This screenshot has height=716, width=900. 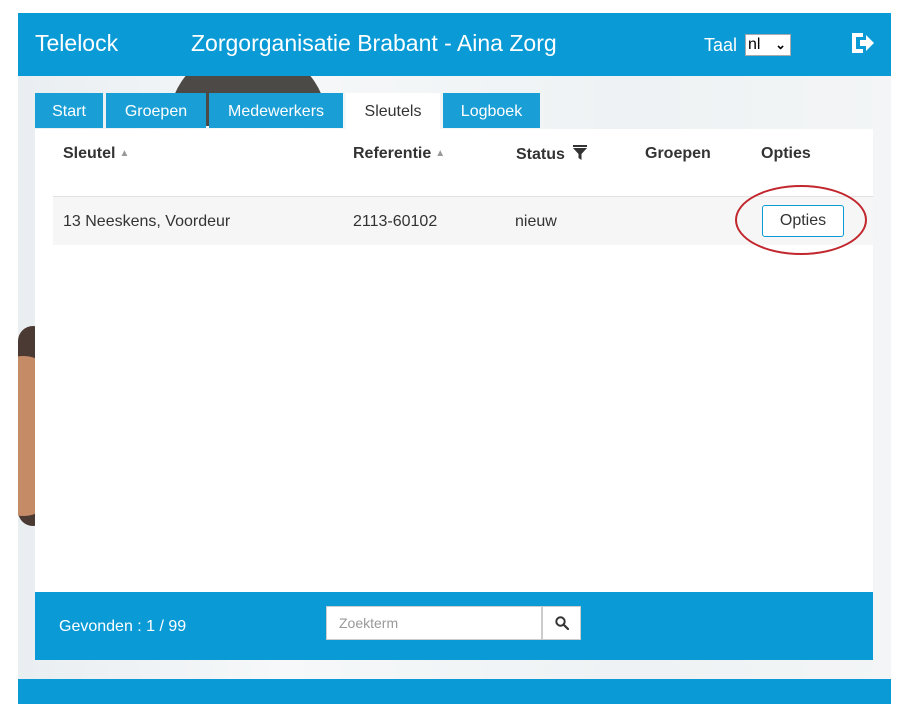 I want to click on column-header-label: Referentie, so click(x=392, y=153).